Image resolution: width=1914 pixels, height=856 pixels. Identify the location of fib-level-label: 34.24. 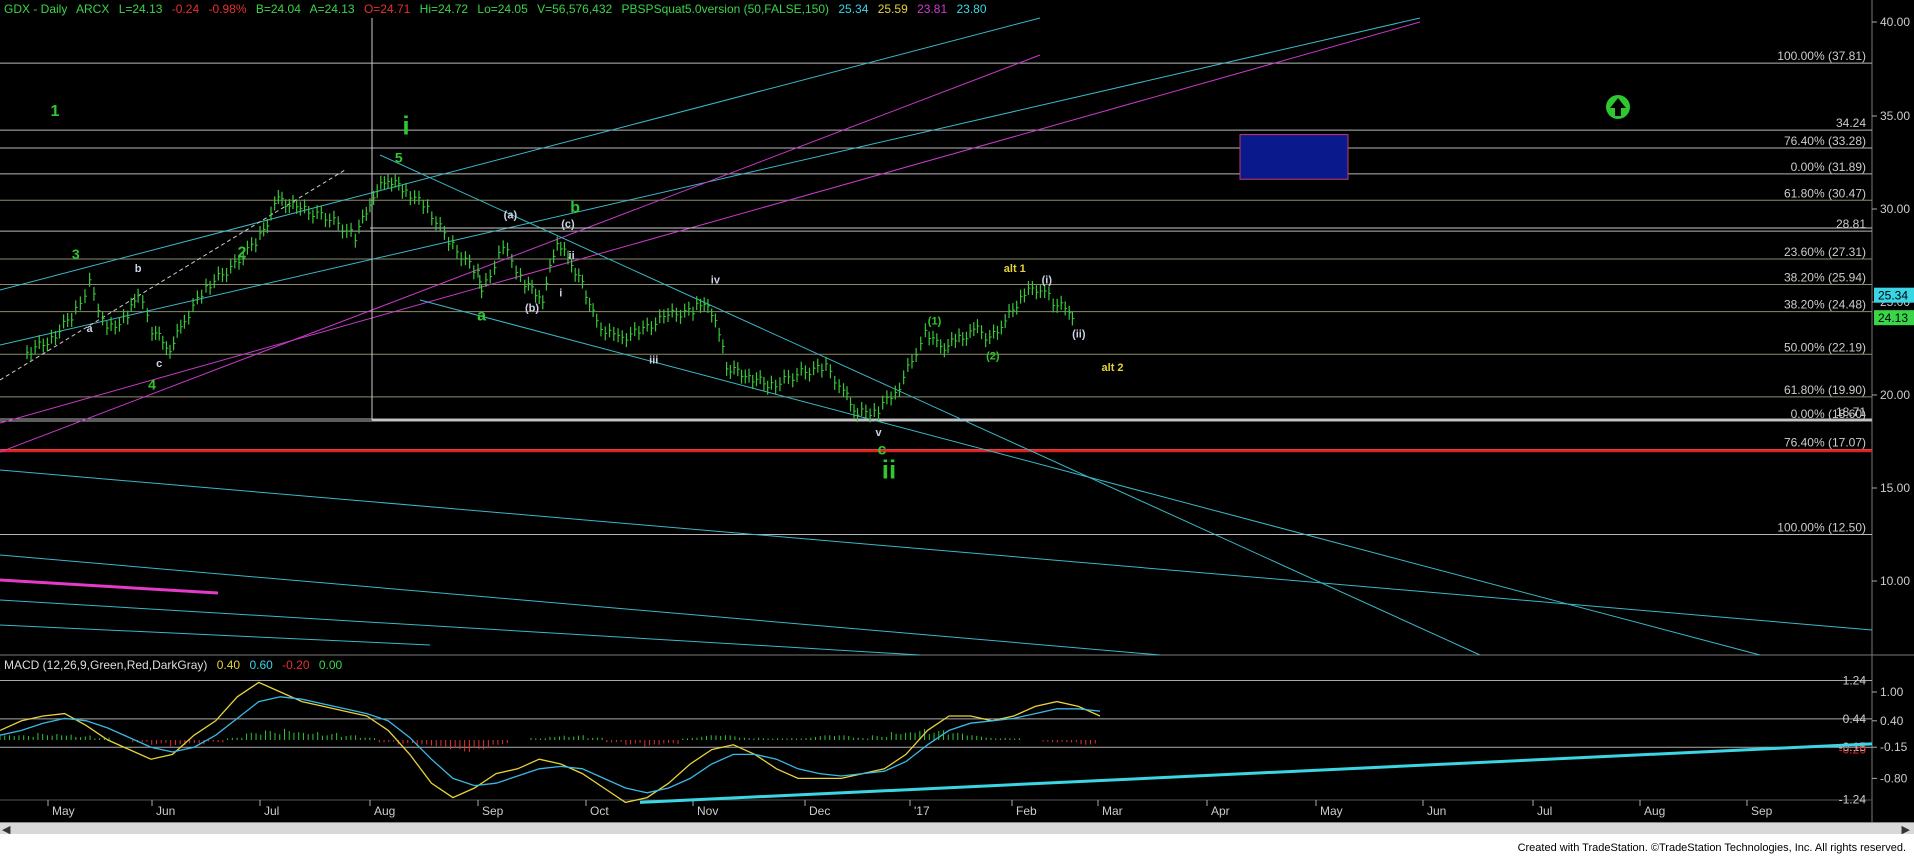
(1851, 123).